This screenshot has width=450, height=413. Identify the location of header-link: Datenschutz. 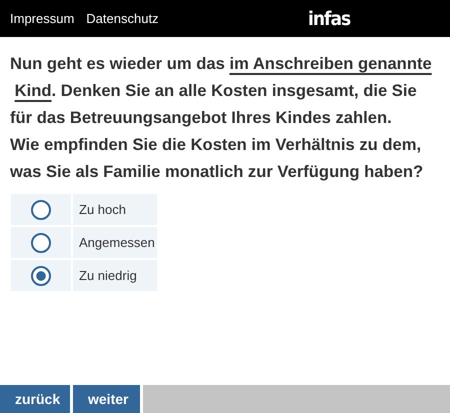
(122, 18).